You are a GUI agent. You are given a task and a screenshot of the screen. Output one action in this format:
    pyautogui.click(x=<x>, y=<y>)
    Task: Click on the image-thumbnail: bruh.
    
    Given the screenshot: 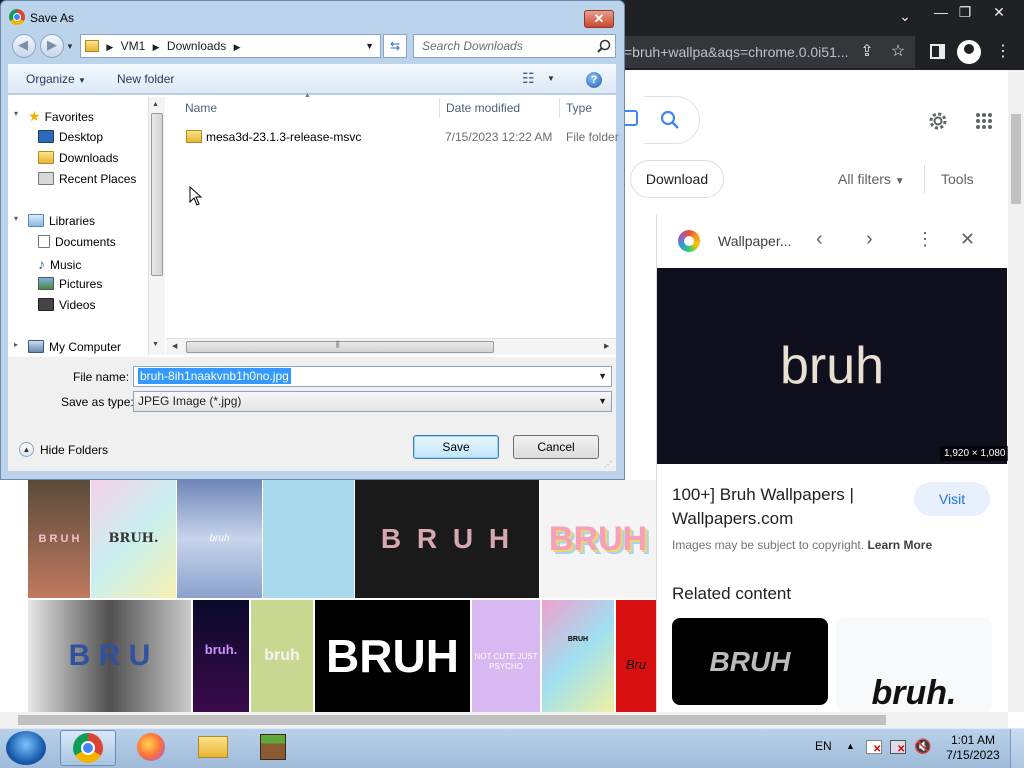 What is the action you would take?
    pyautogui.click(x=221, y=656)
    